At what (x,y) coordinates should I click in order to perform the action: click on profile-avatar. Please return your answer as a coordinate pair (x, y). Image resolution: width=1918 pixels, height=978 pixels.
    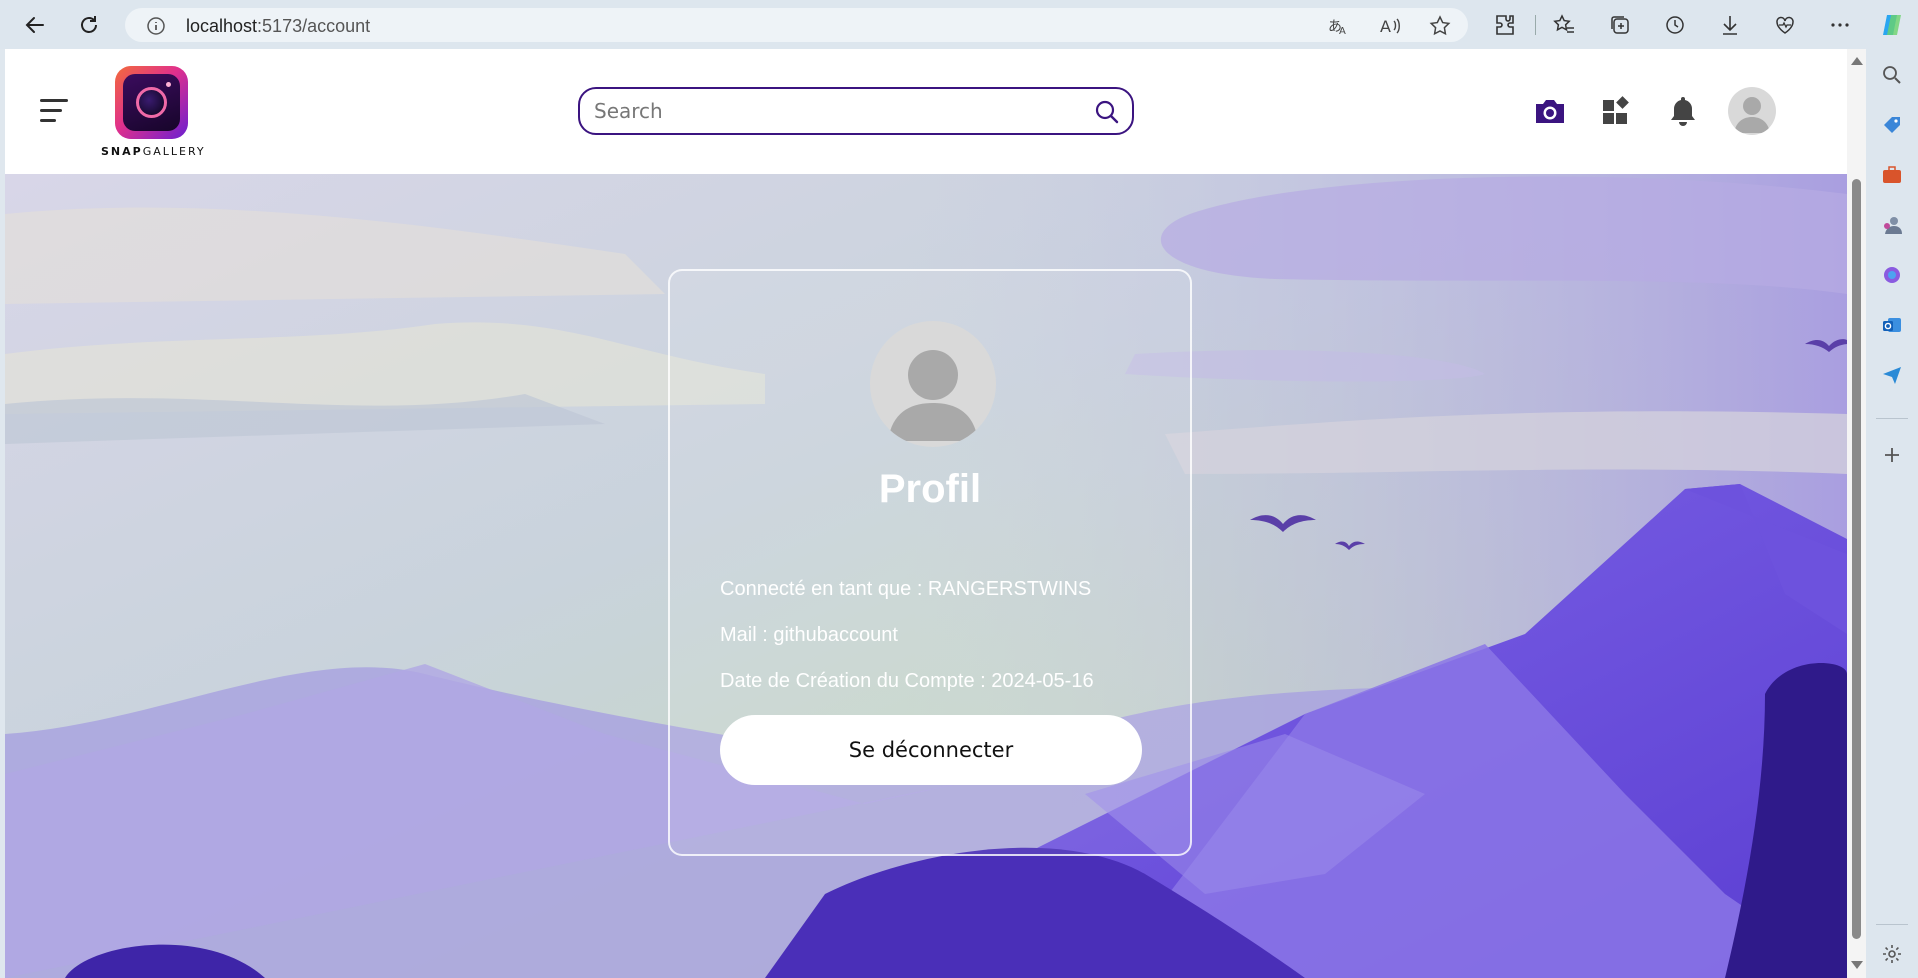
    Looking at the image, I should click on (933, 384).